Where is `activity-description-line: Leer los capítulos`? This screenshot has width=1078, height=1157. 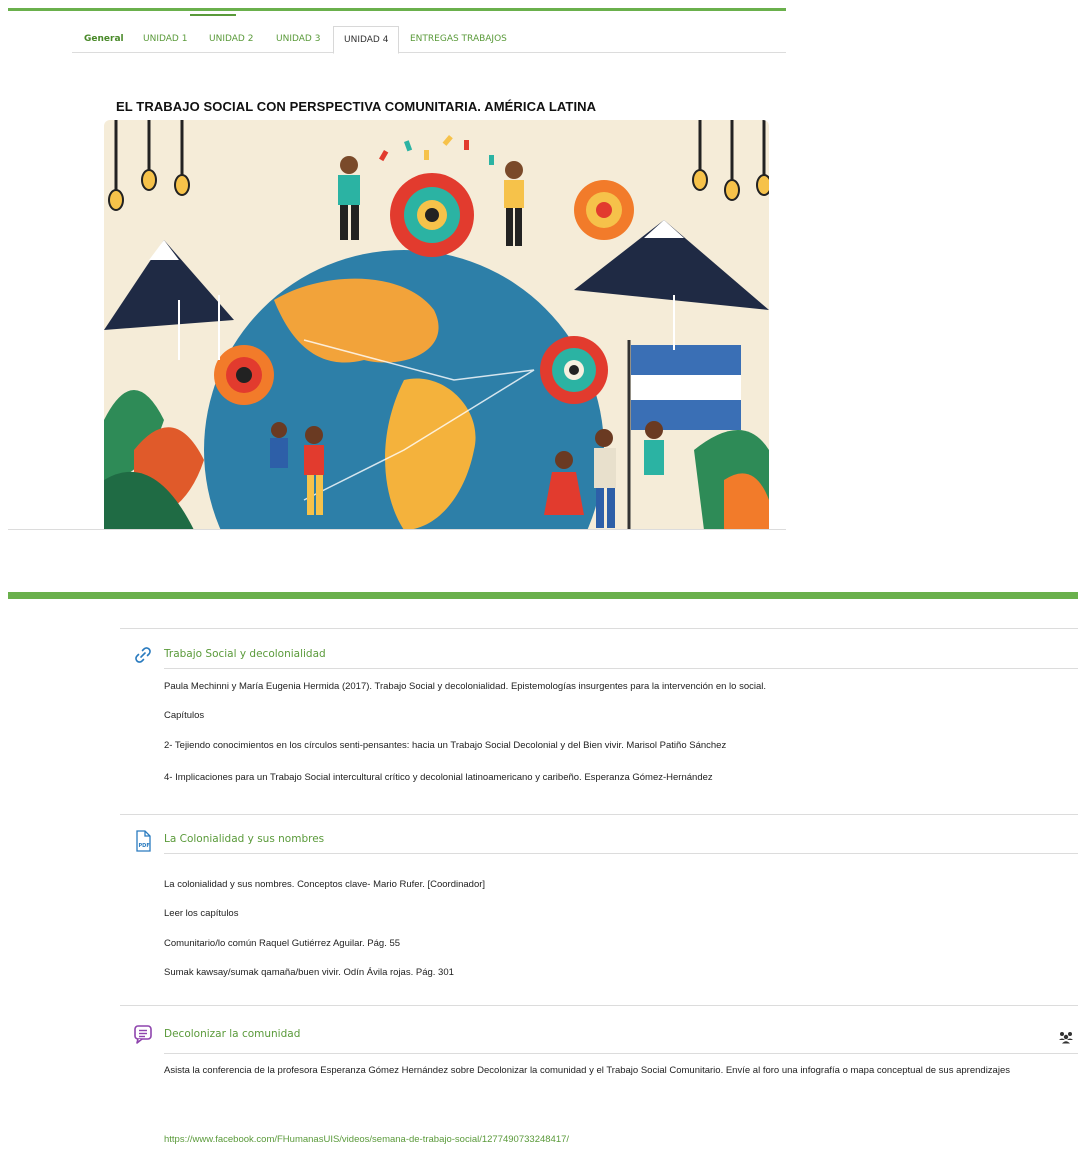
activity-description-line: Leer los capítulos is located at coordinates (201, 913).